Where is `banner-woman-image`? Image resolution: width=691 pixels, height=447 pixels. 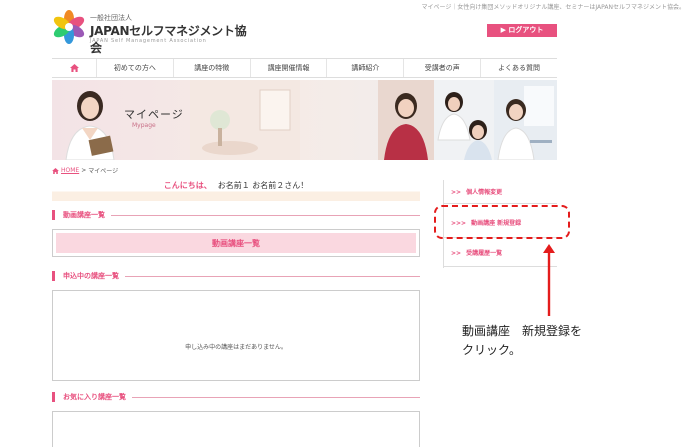
banner-woman-image is located at coordinates (90, 125).